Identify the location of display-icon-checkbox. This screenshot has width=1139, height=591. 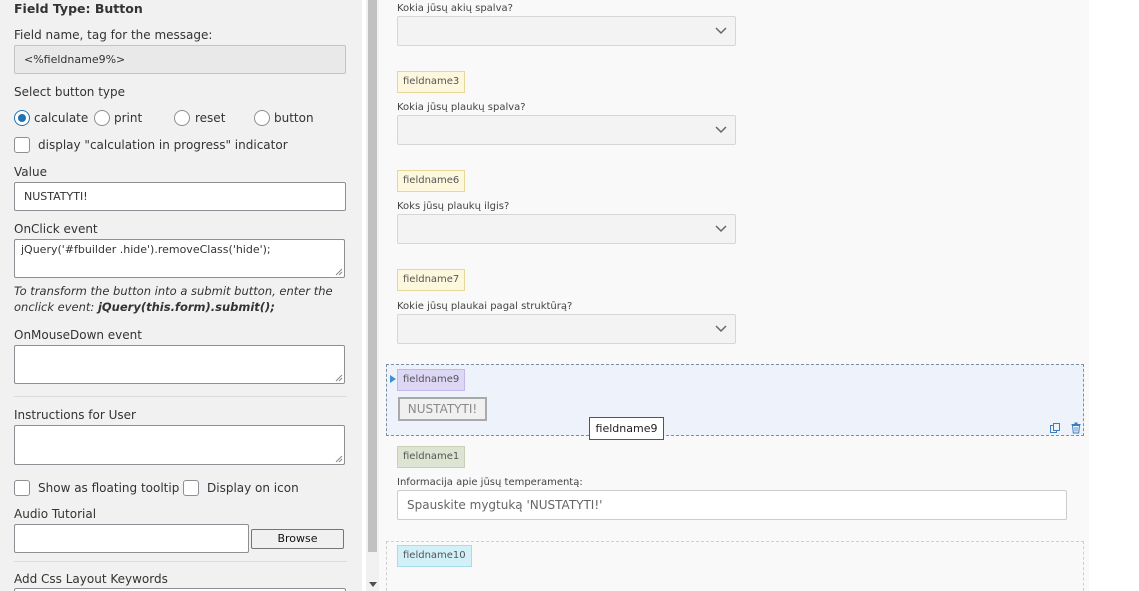
(191, 488).